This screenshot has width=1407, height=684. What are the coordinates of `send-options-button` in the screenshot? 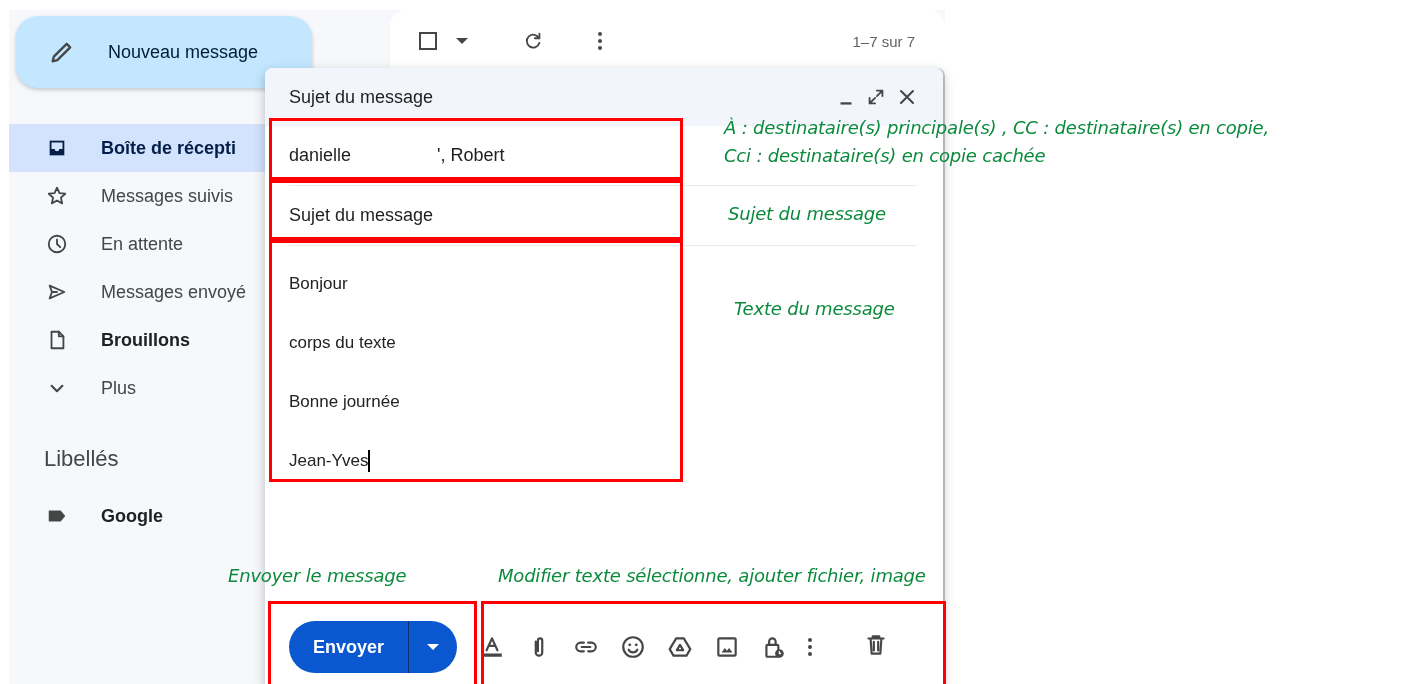 It's located at (433, 647).